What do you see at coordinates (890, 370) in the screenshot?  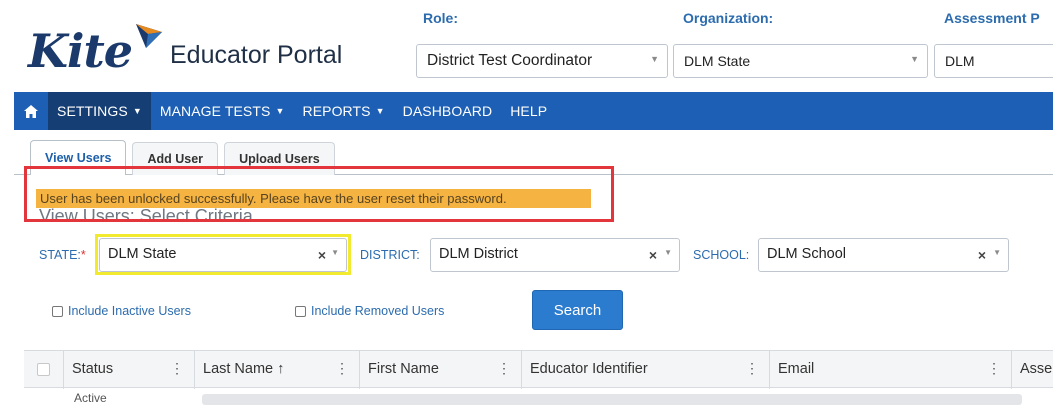 I see `column-email: Email ⋮` at bounding box center [890, 370].